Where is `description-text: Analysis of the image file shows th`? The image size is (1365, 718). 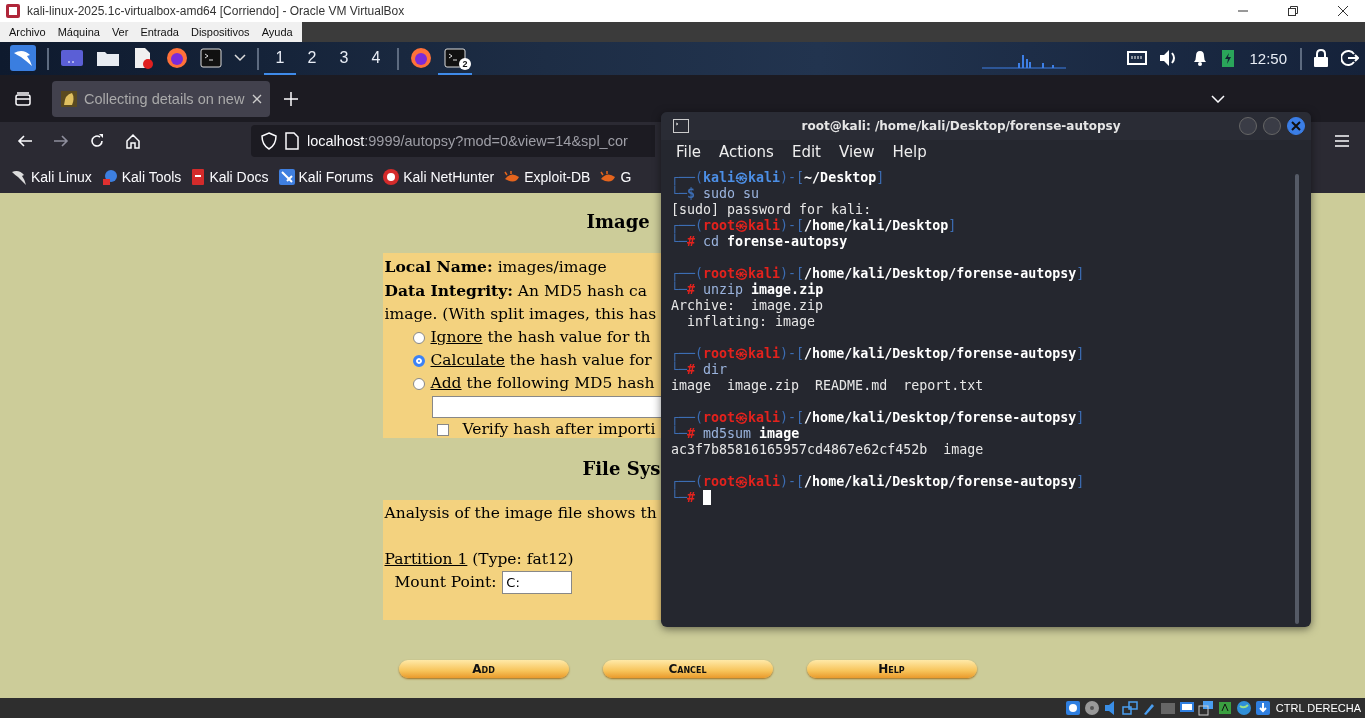 description-text: Analysis of the image file shows th is located at coordinates (520, 513).